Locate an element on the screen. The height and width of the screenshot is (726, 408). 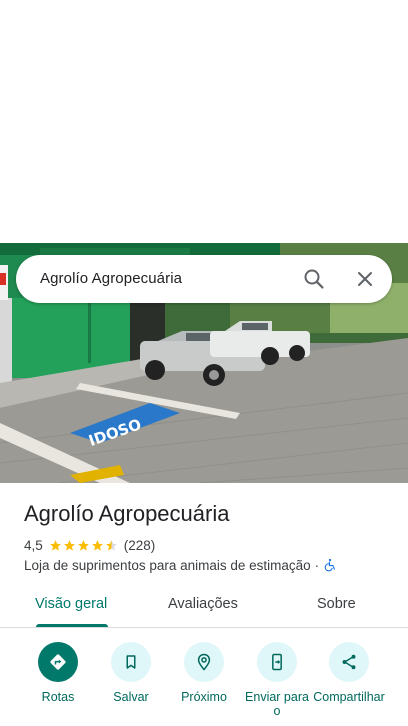
send-to-phone-button: Enviar para o is located at coordinates (277, 680).